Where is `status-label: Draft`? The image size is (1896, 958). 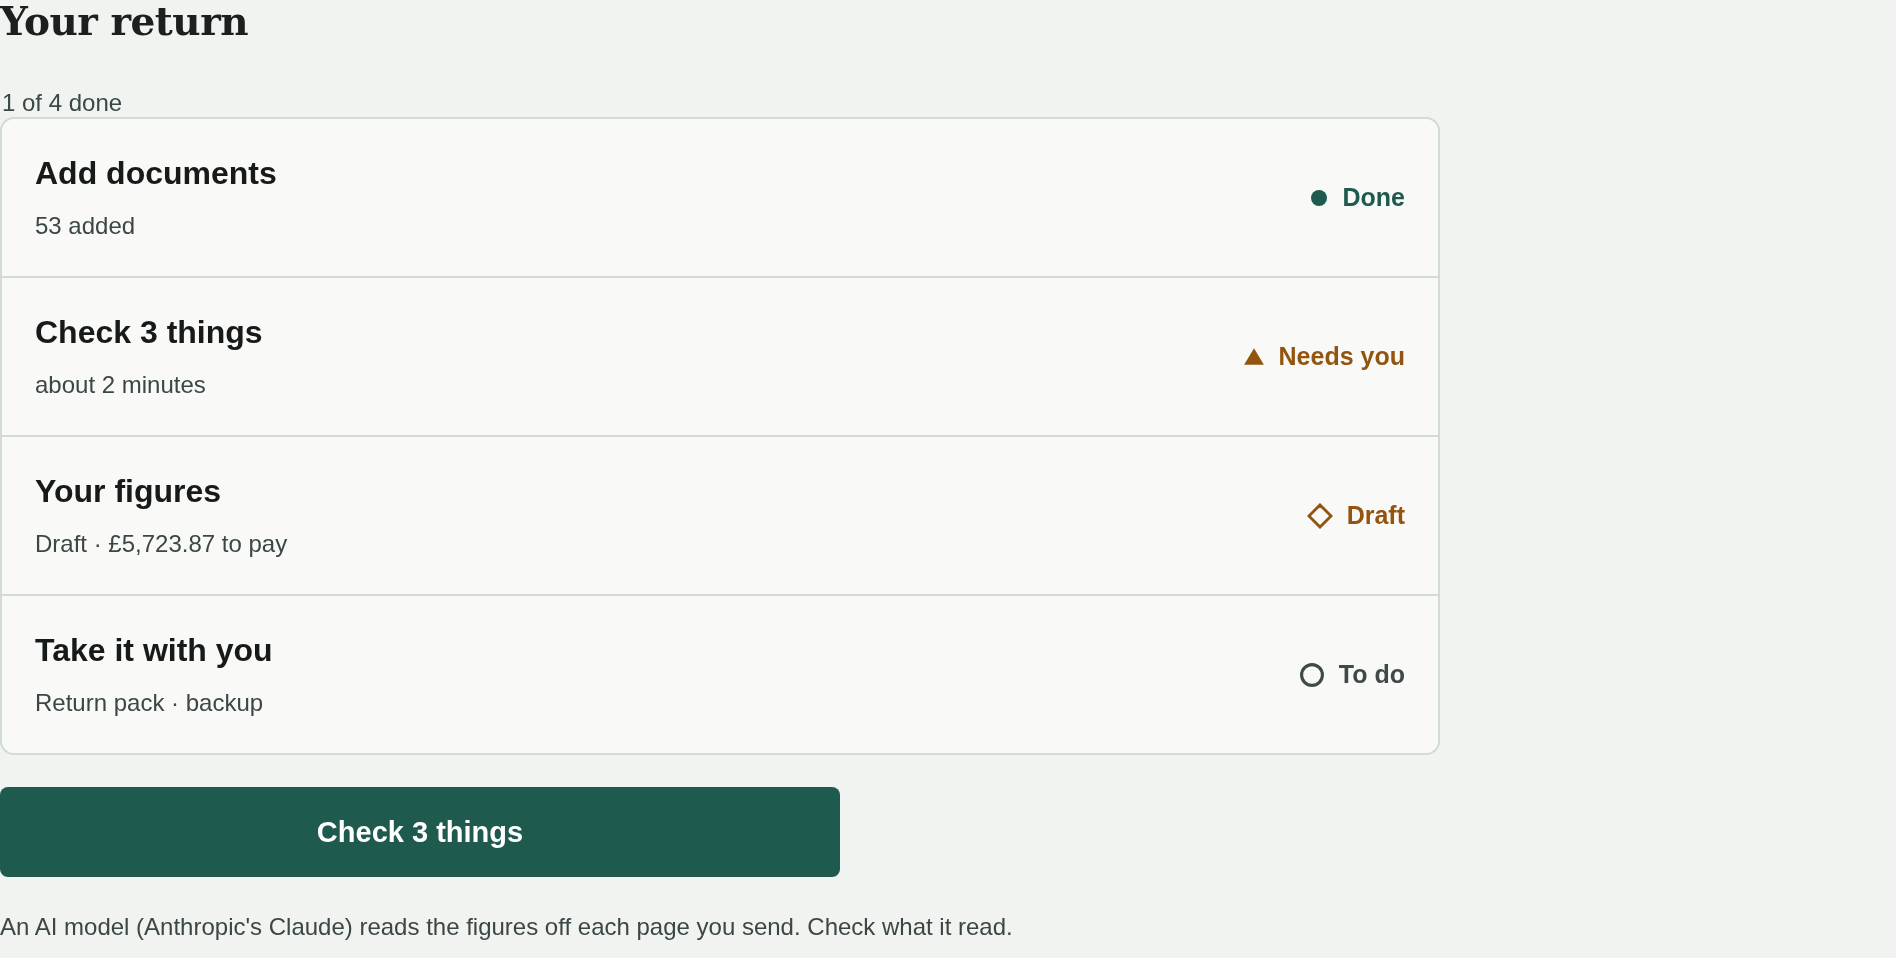 status-label: Draft is located at coordinates (1375, 515).